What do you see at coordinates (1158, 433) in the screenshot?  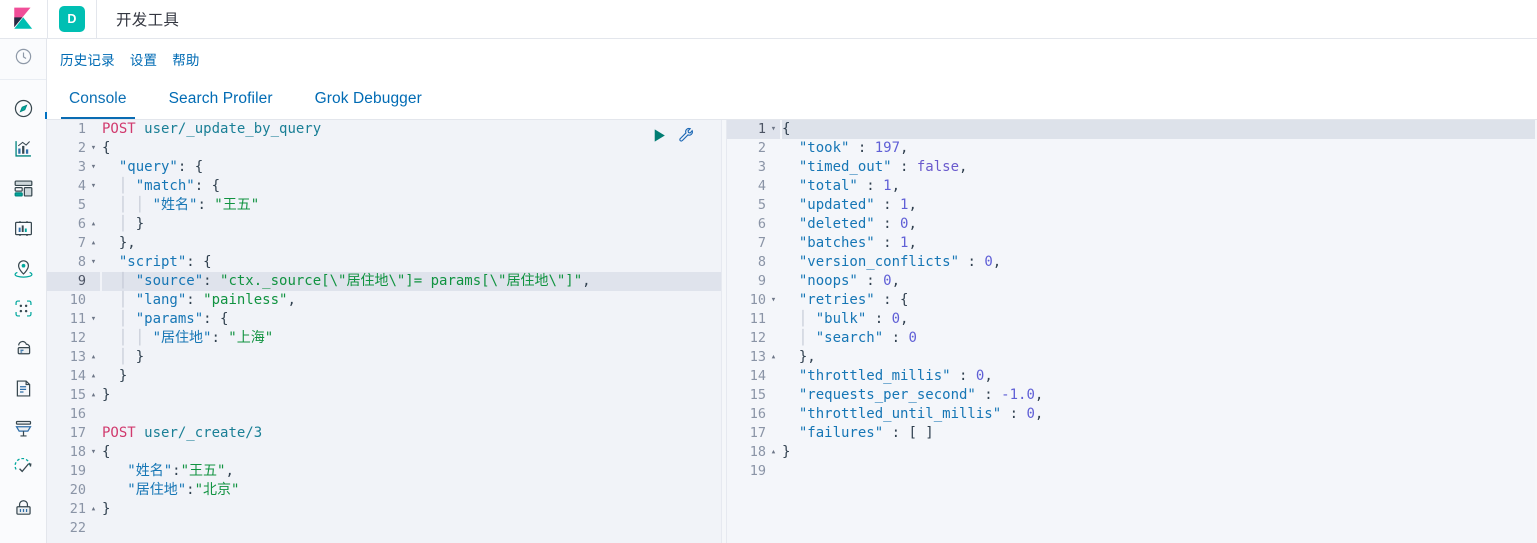 I see `code-line: "failures" : [ ]` at bounding box center [1158, 433].